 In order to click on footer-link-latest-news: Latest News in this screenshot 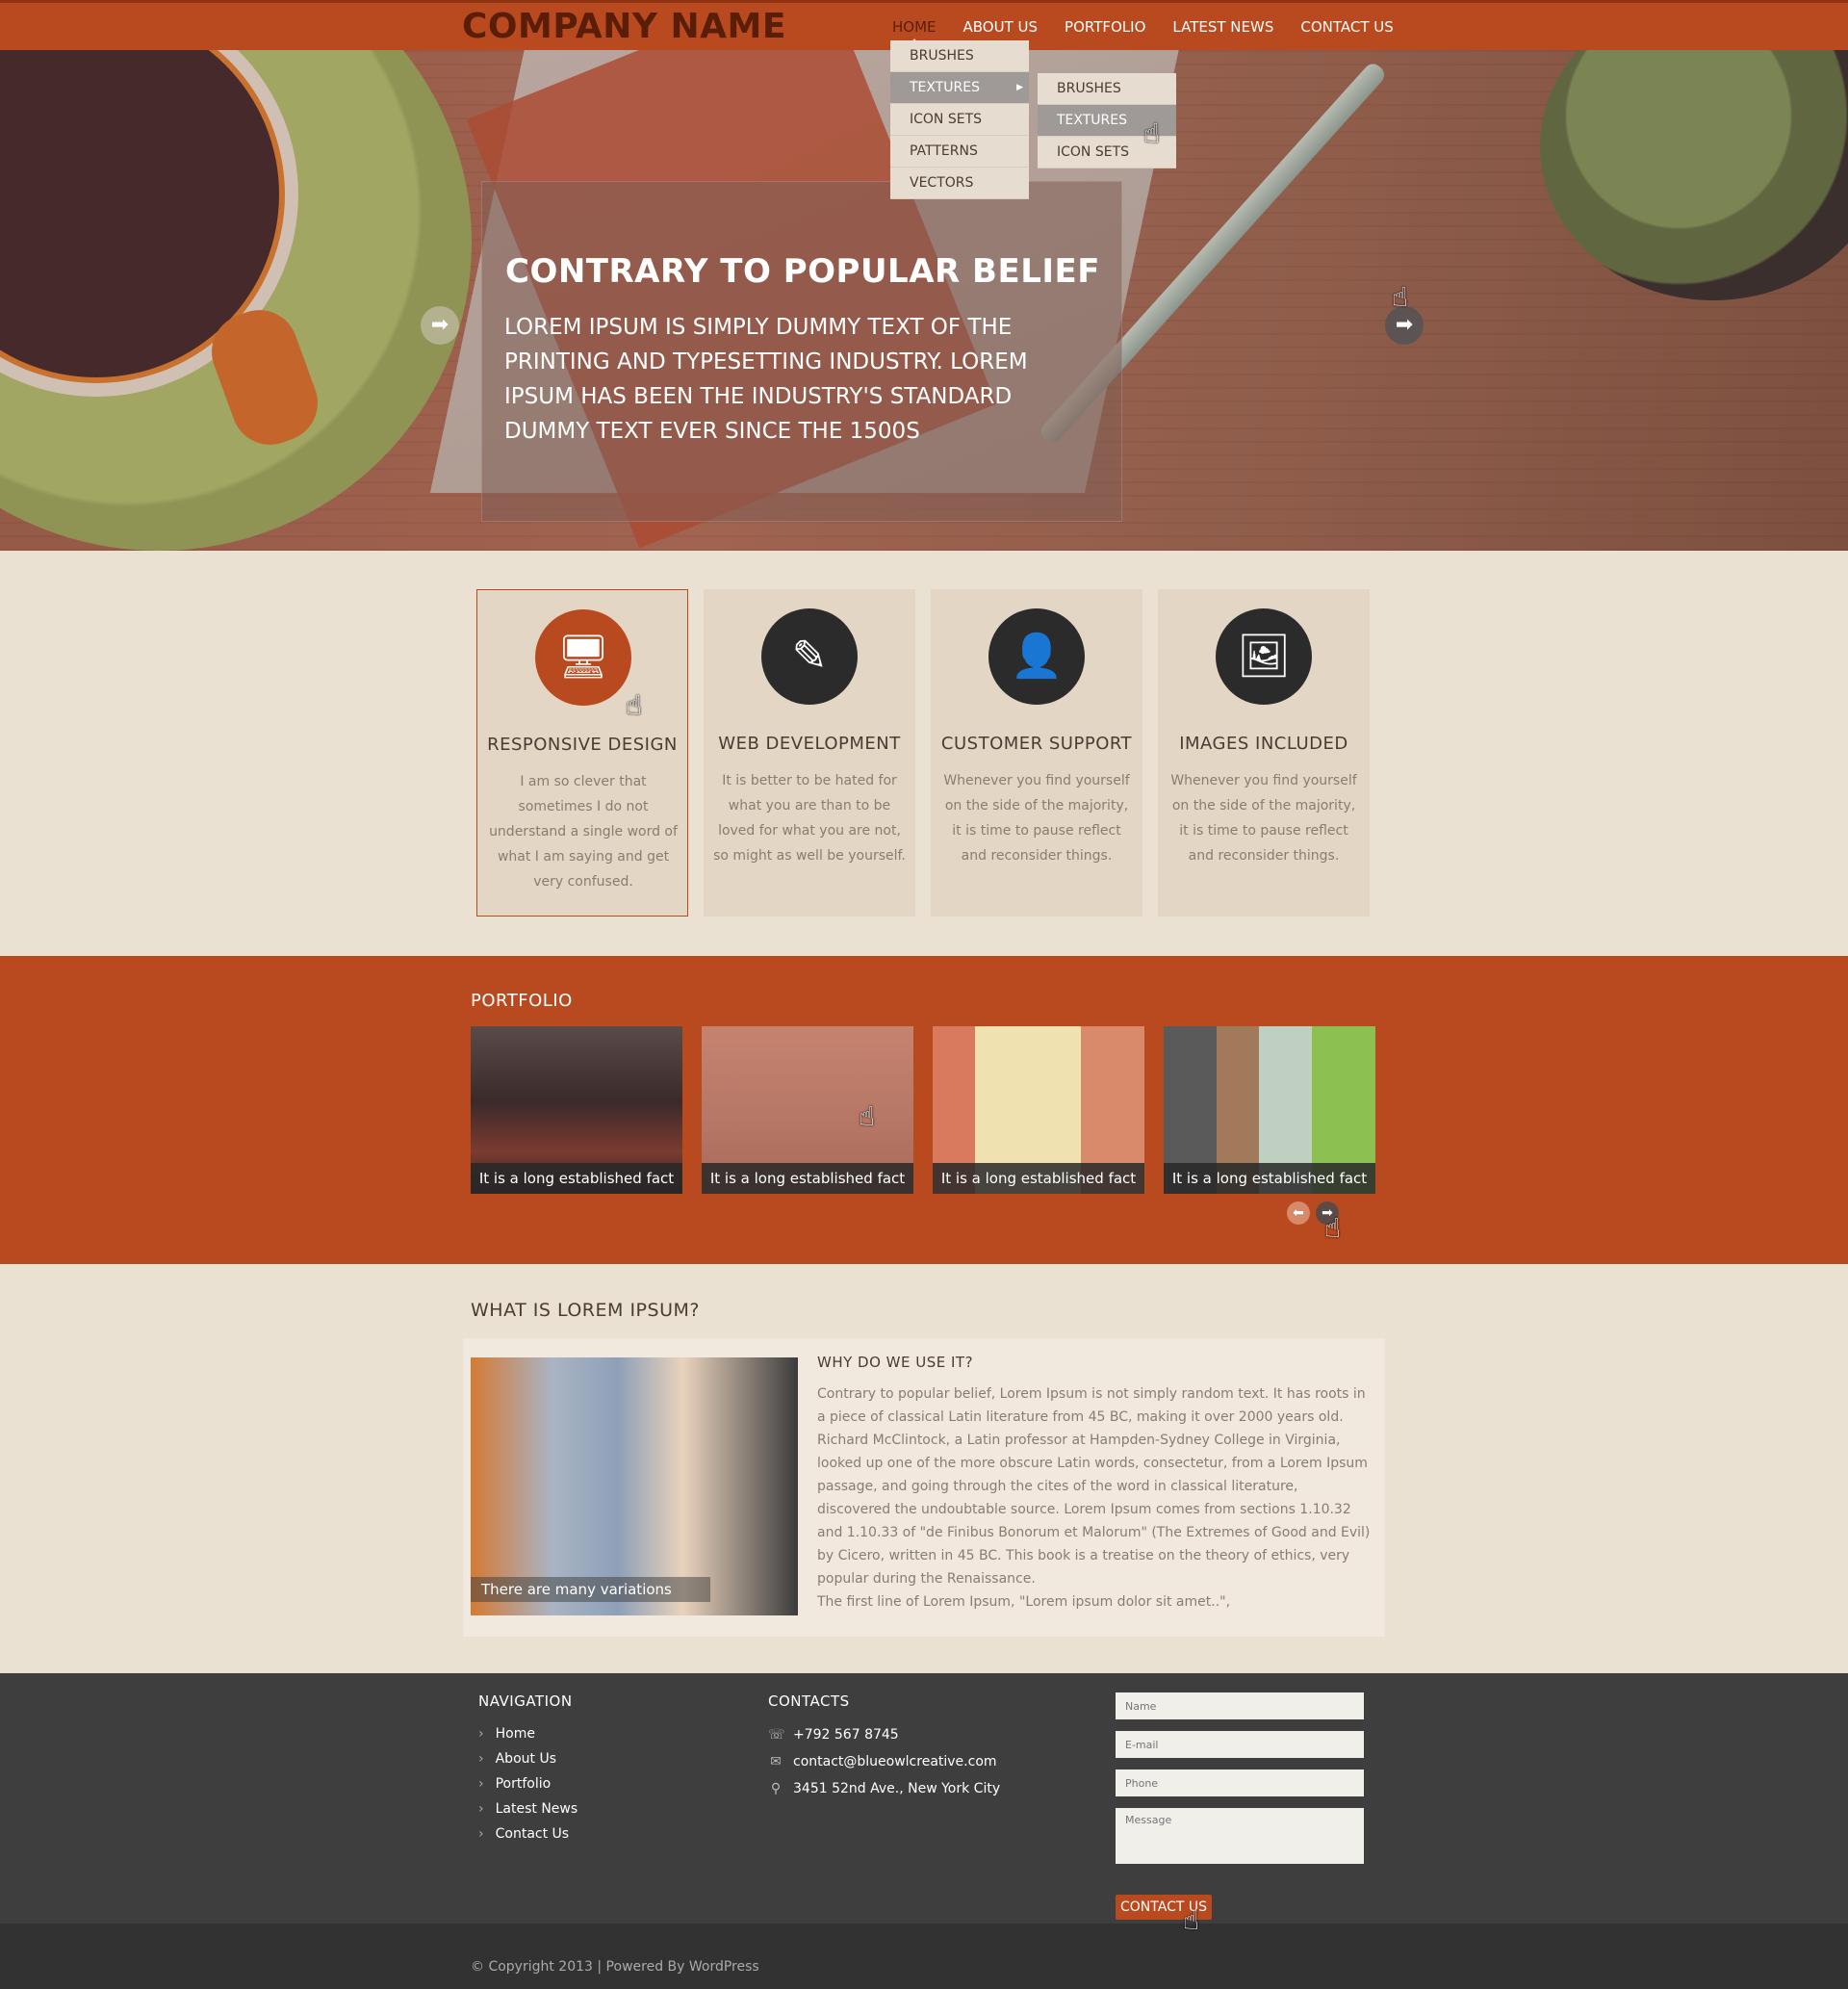, I will do `click(528, 1809)`.